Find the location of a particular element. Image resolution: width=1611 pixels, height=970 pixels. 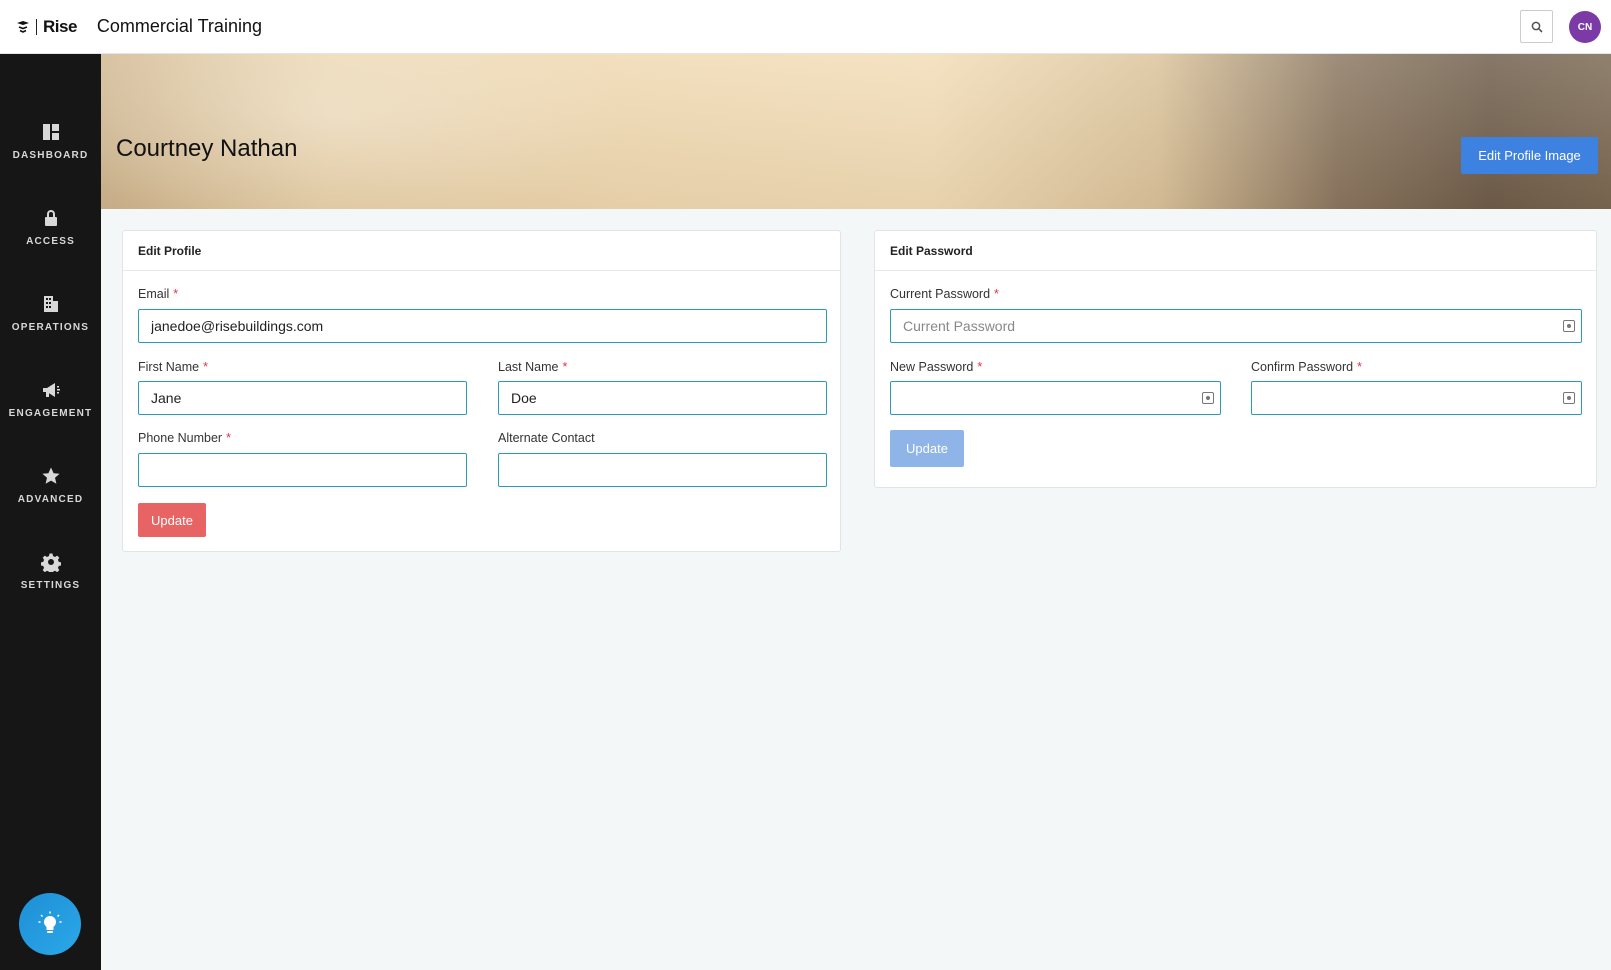

email-field is located at coordinates (482, 326).